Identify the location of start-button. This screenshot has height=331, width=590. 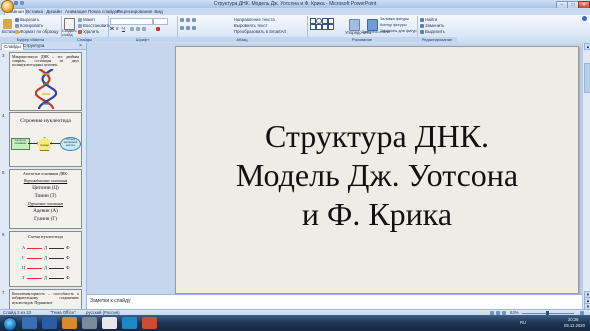
(10, 324).